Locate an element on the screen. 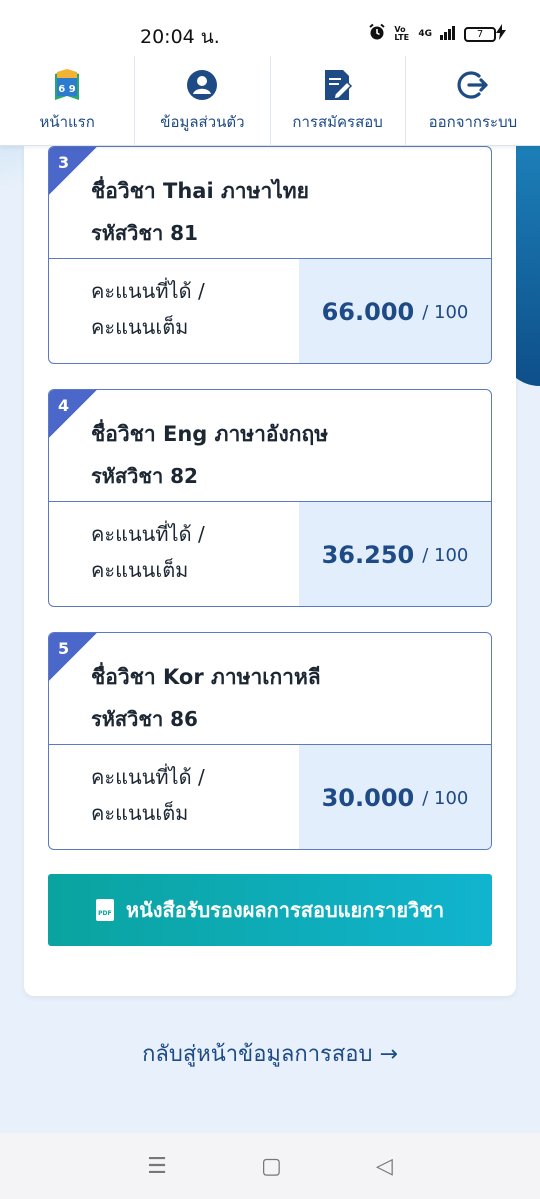 The width and height of the screenshot is (540, 1199). background-decoration-left is located at coordinates (12, 166).